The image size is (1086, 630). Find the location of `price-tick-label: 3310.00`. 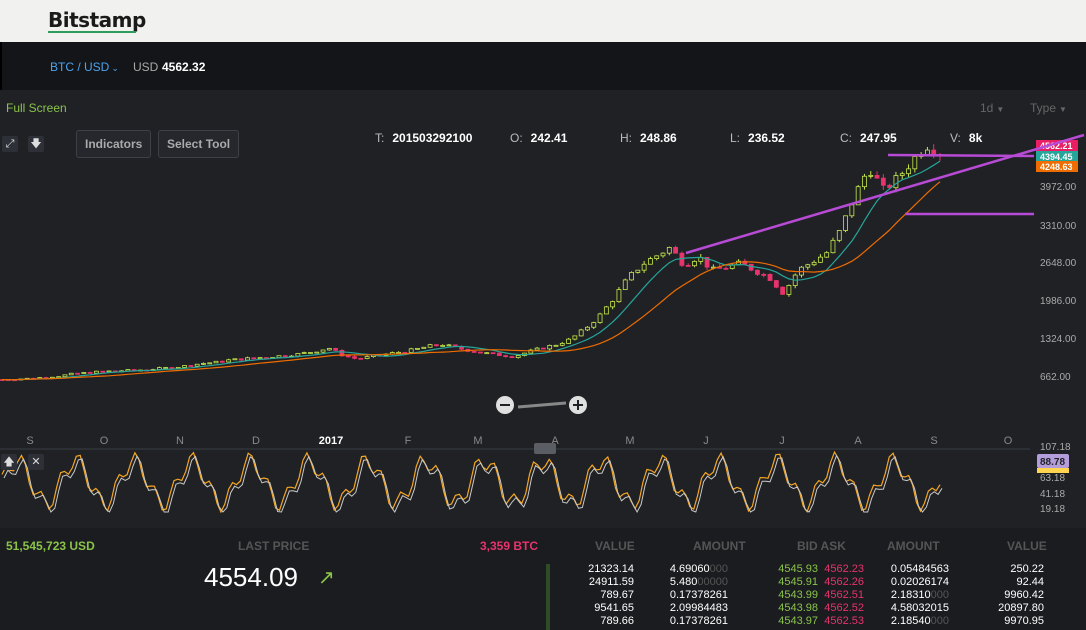

price-tick-label: 3310.00 is located at coordinates (1058, 226).